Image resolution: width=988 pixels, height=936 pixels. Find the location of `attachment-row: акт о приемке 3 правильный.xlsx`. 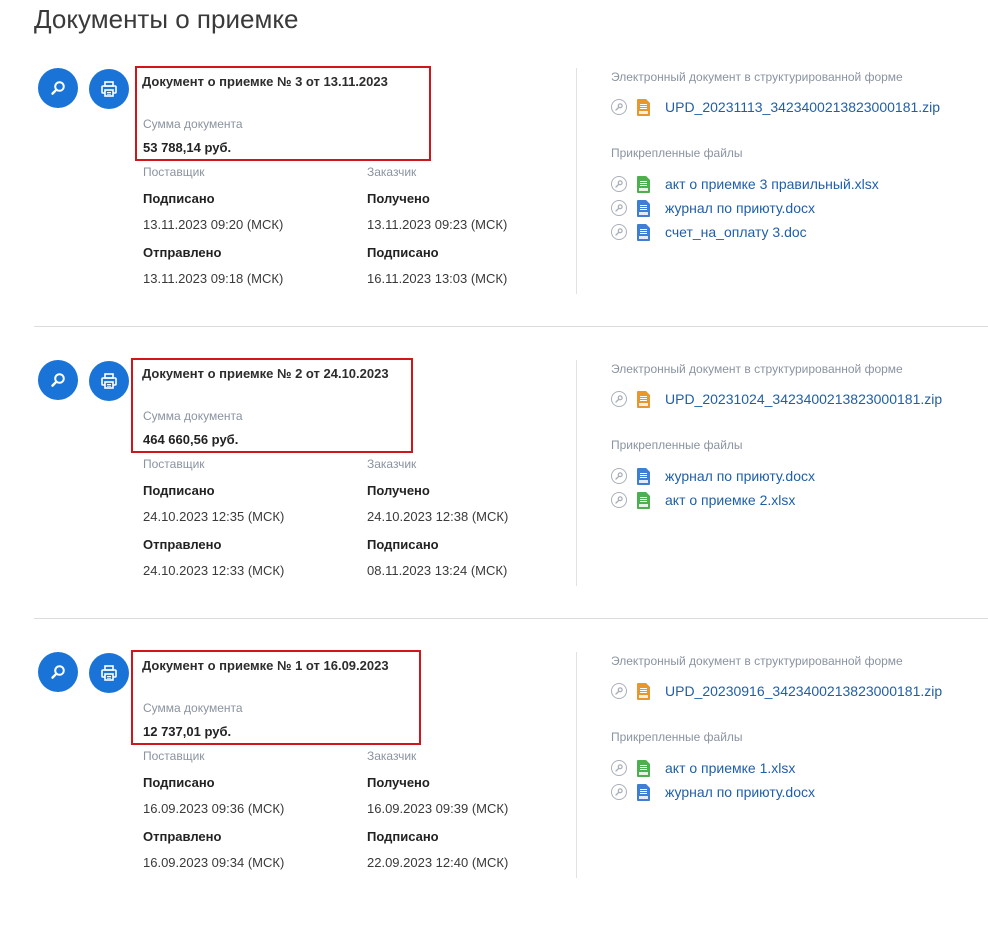

attachment-row: акт о приемке 3 правильный.xlsx is located at coordinates (745, 184).